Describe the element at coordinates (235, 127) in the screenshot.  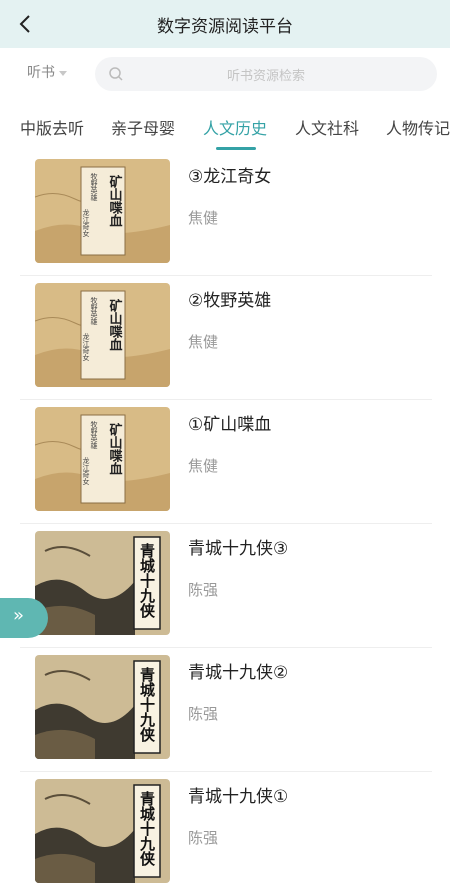
I see `tab-humanities-history: 人文历史` at that location.